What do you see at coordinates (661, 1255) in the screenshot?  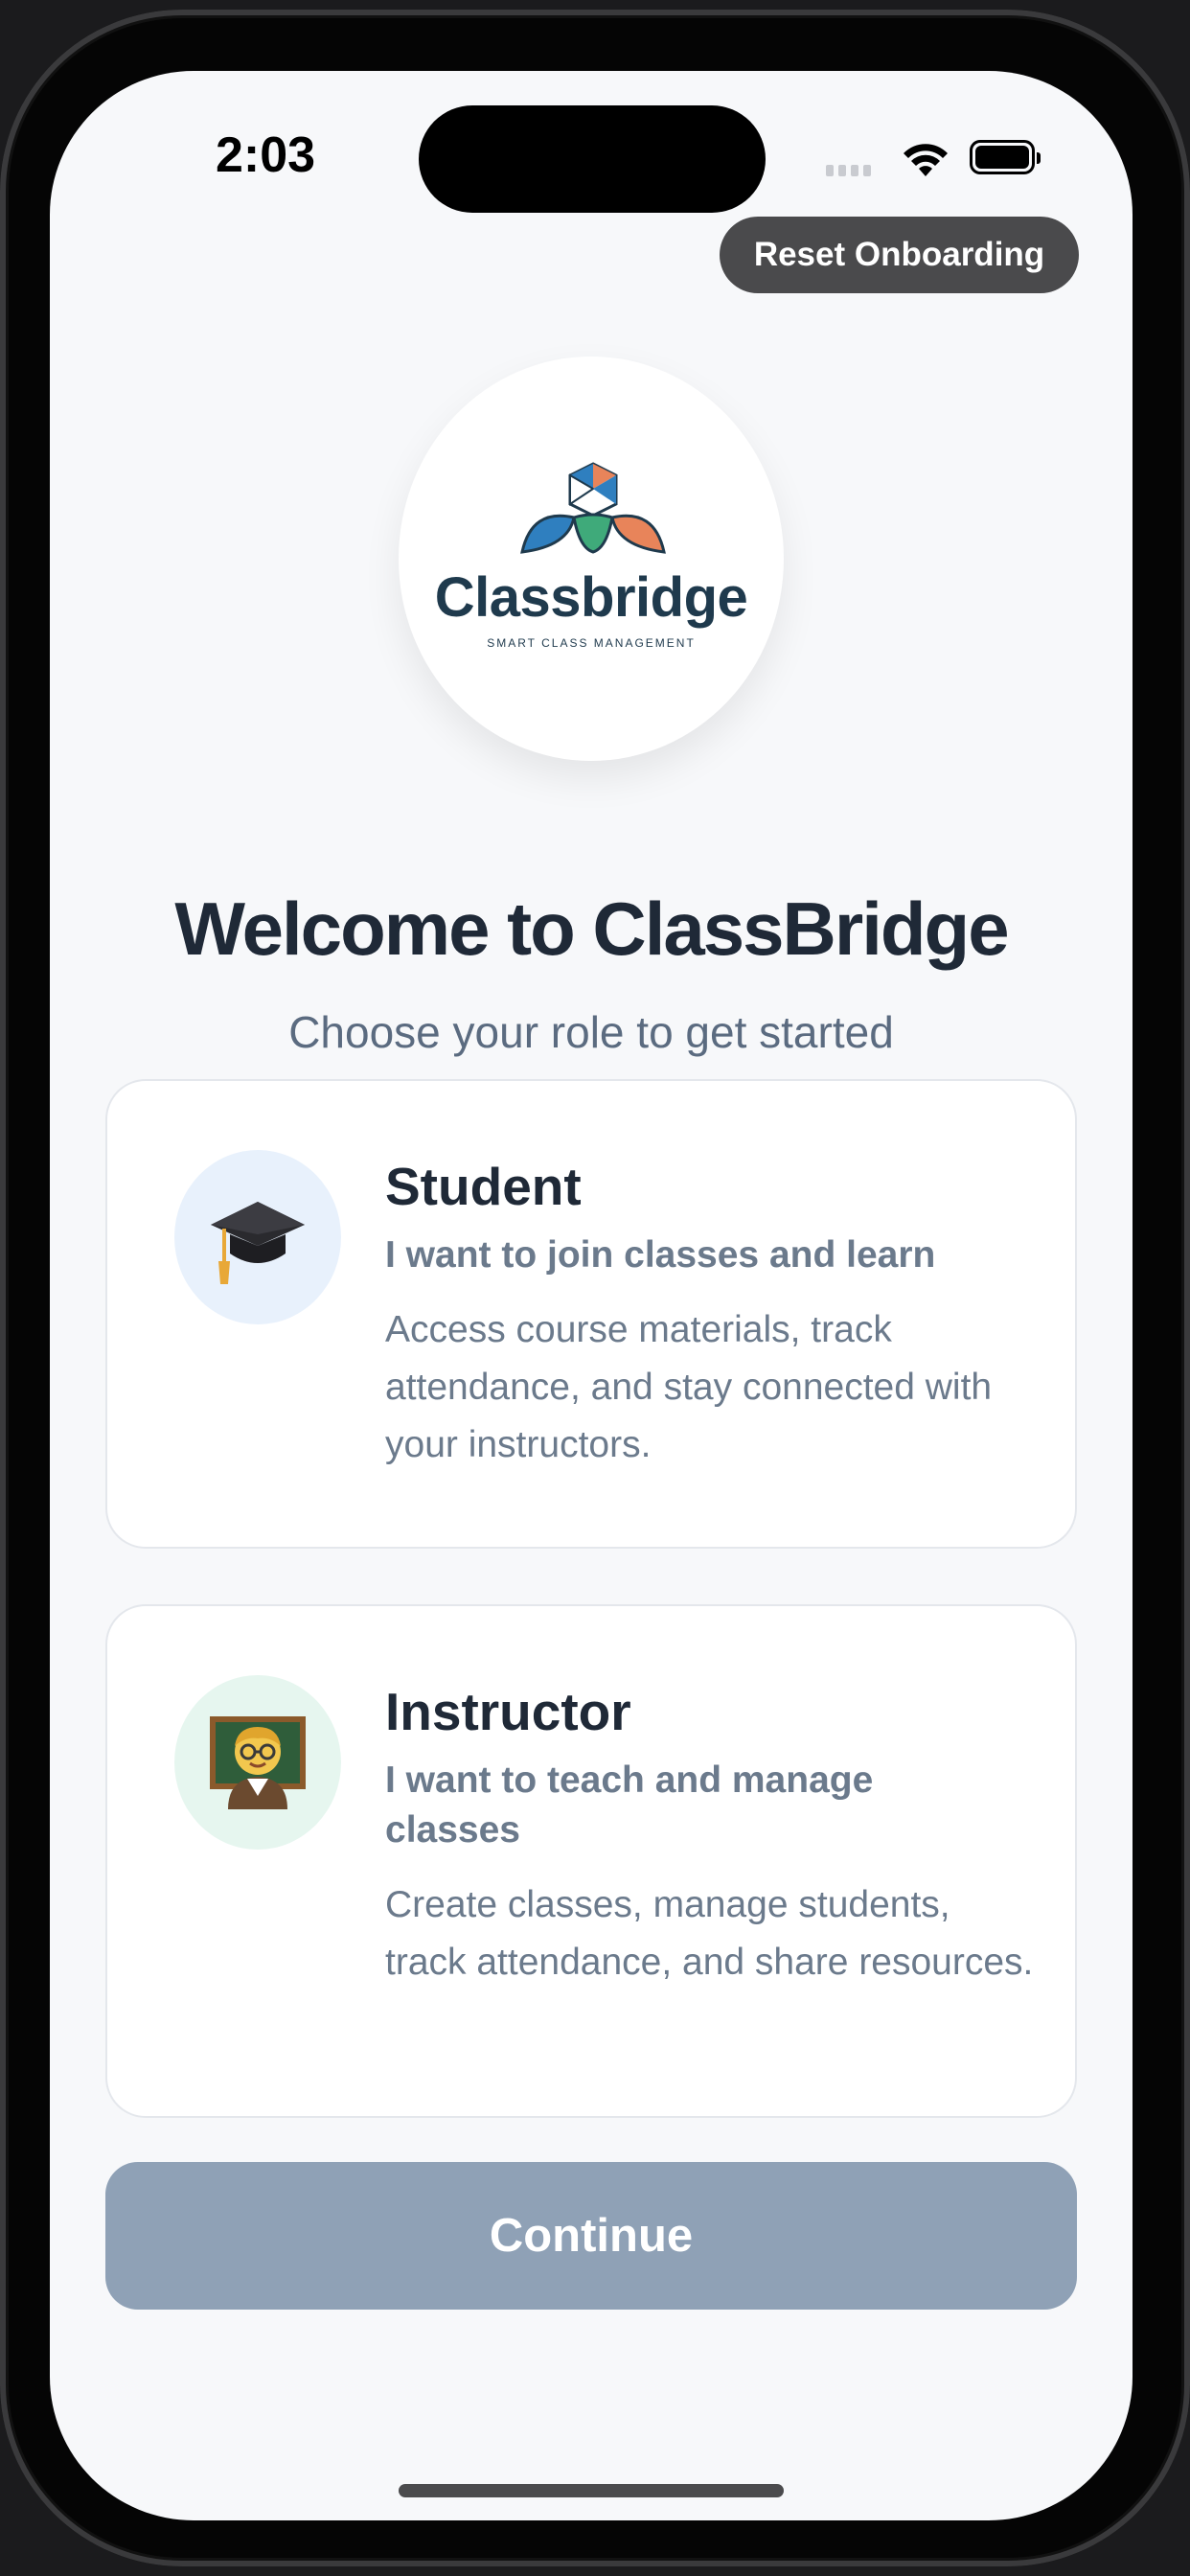 I see `student-lead: I want to join classes and learn` at bounding box center [661, 1255].